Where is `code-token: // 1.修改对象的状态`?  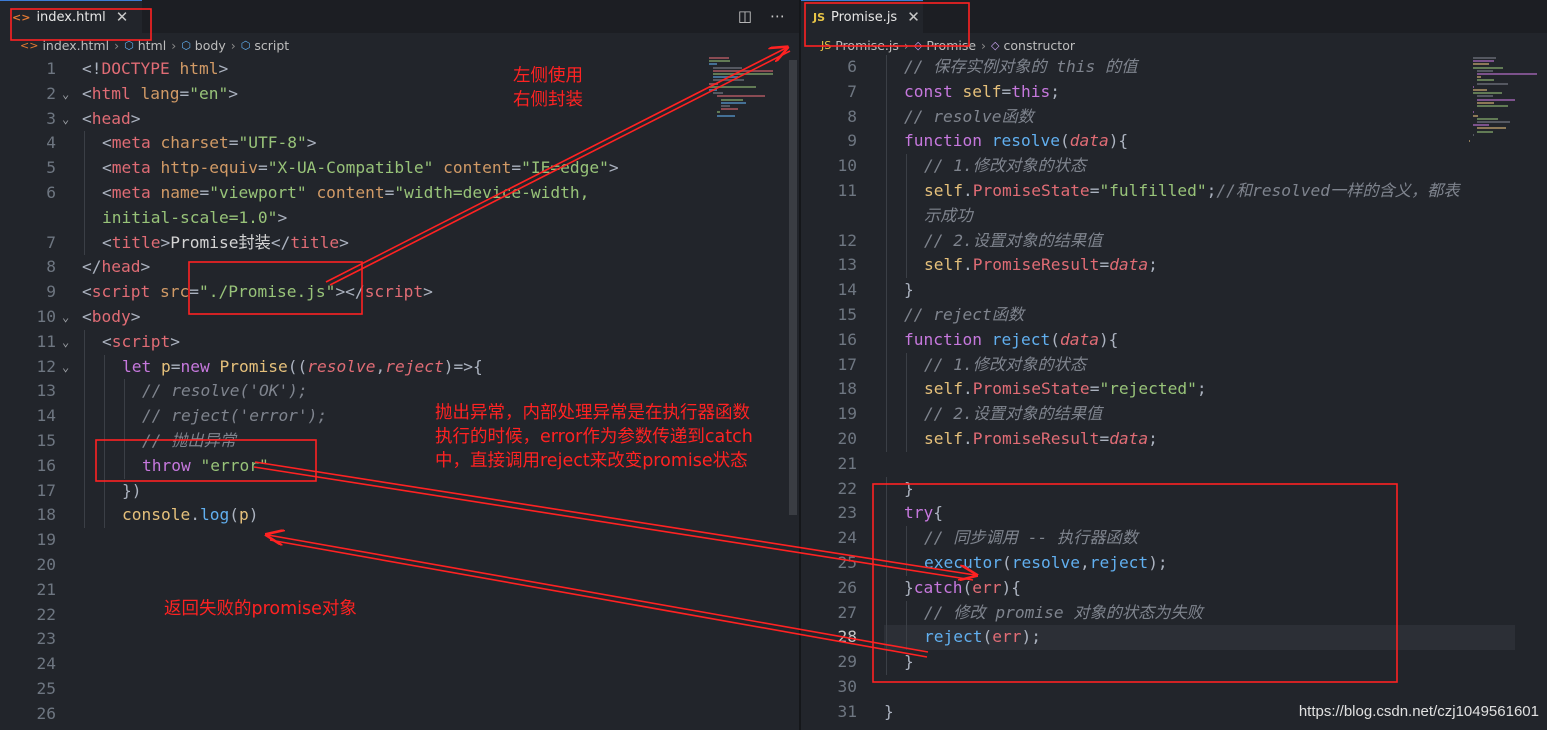
code-token: // 1.修改对象的状态 is located at coordinates (1005, 166).